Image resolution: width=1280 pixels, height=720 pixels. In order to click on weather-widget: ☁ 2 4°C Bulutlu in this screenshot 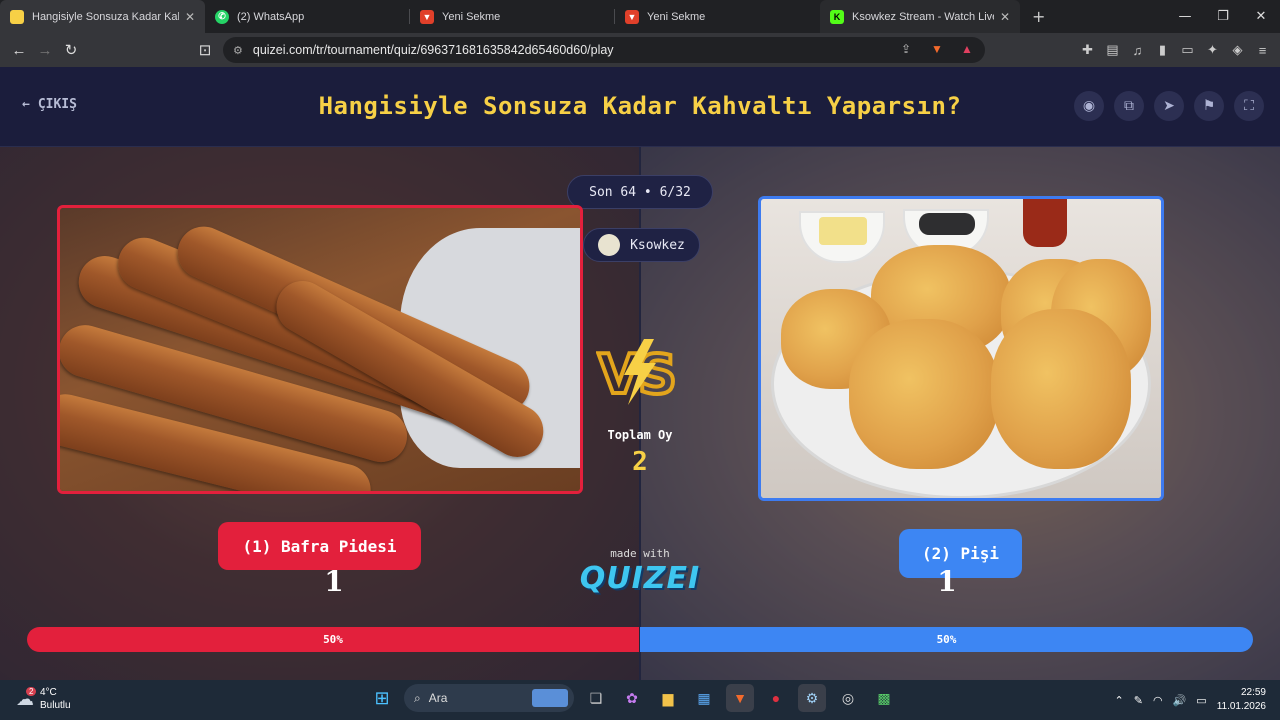, I will do `click(43, 699)`.